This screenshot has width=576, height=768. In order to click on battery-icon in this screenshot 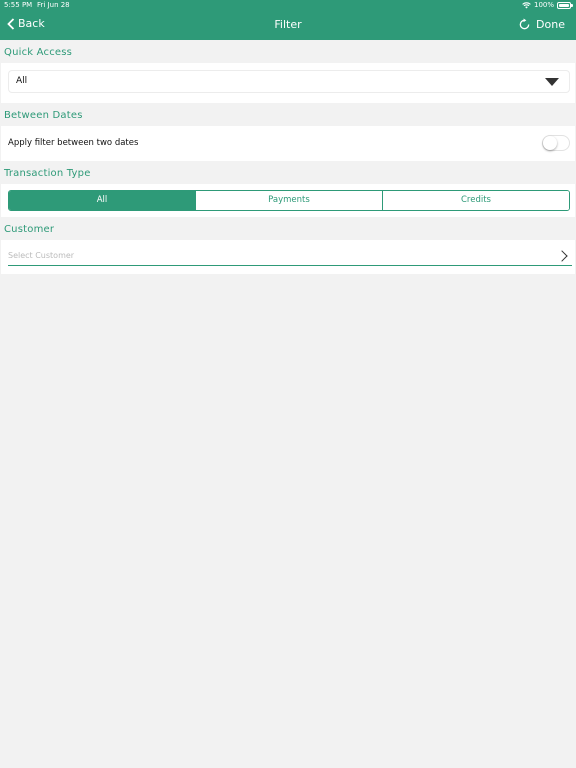, I will do `click(565, 5)`.